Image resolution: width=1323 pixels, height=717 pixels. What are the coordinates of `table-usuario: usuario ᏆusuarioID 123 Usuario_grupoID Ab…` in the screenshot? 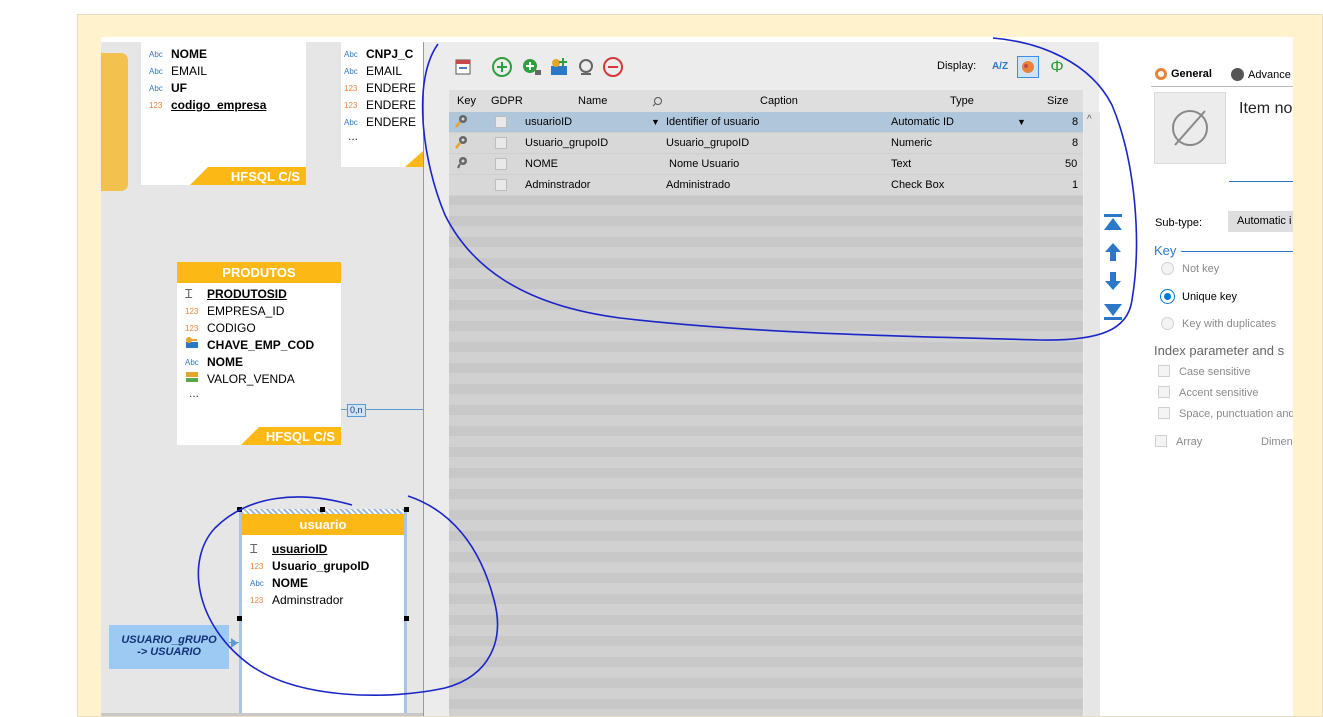 It's located at (323, 612).